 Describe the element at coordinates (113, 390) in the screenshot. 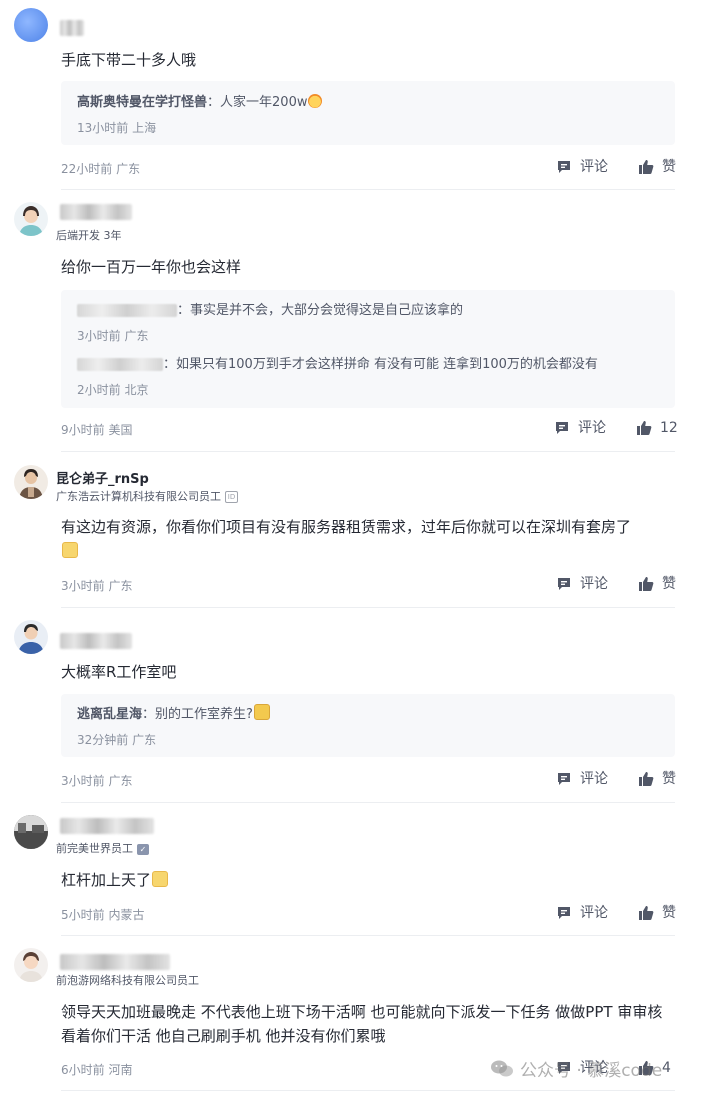

I see `reply-time: 2小时前 北京` at that location.